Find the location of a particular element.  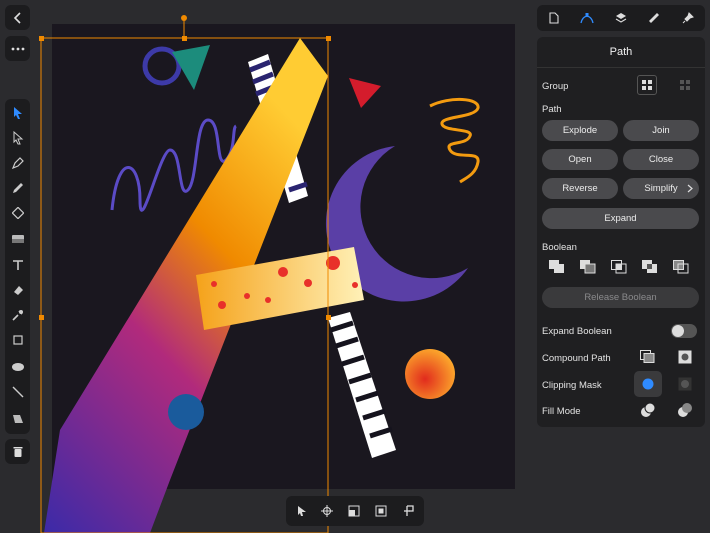

boolean-xor-icon is located at coordinates (649, 266).